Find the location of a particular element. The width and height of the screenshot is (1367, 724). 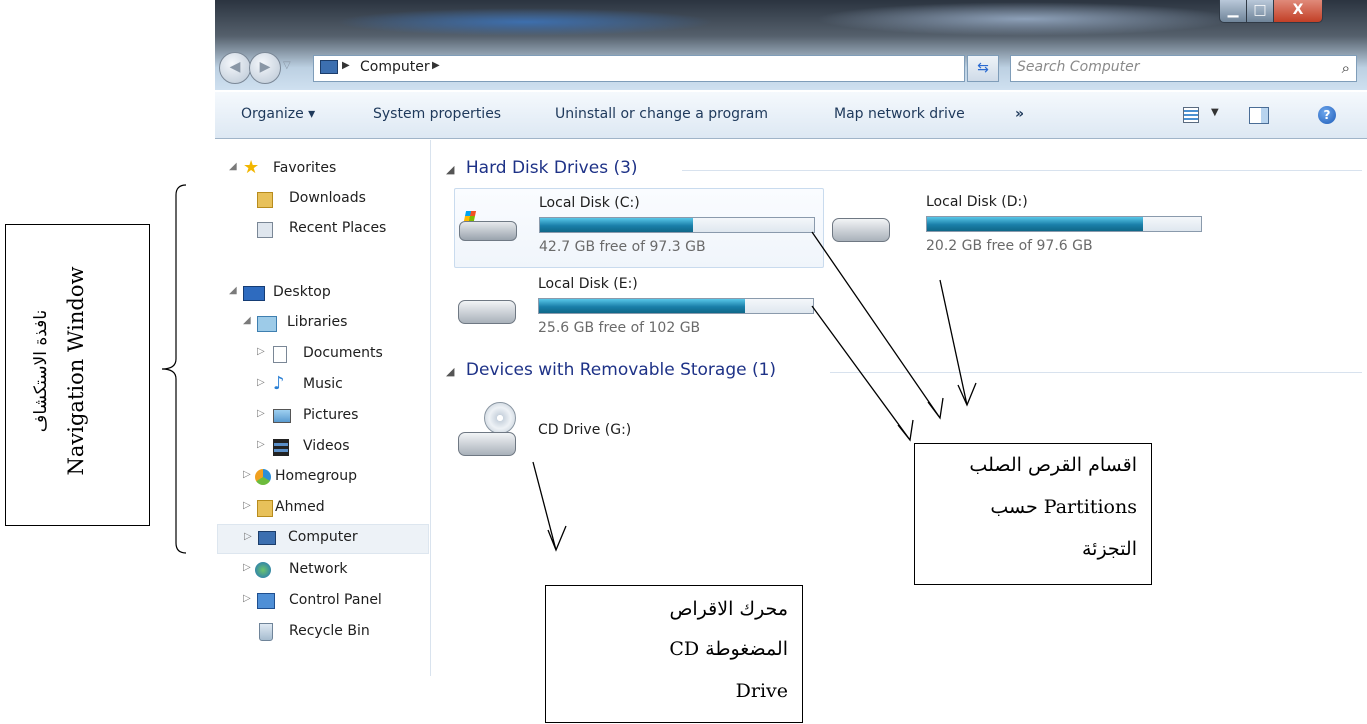

cd-label-line1: محرك الاقراص is located at coordinates (728, 609).